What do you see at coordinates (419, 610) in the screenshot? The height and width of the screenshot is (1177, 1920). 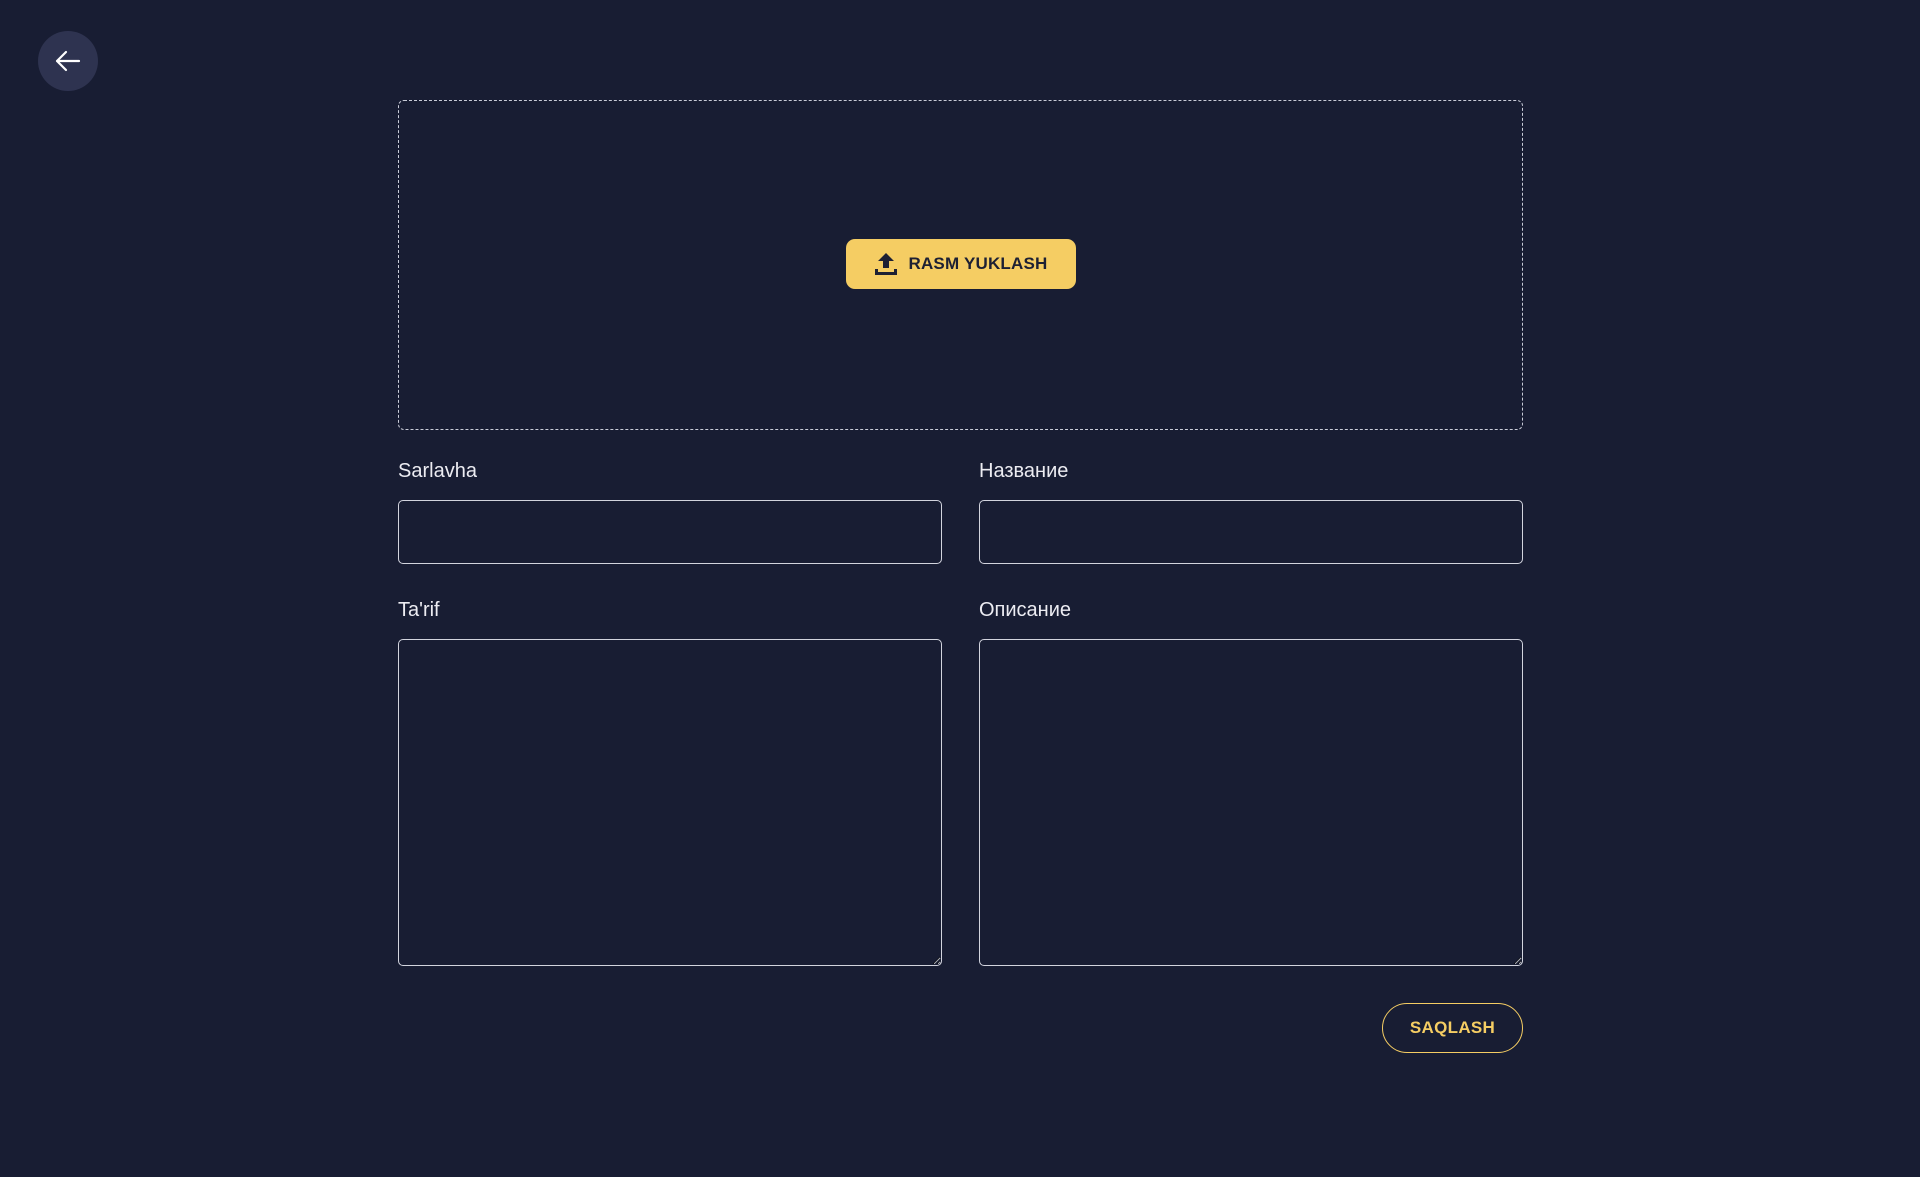 I see `description-uz-label: Ta'rif` at bounding box center [419, 610].